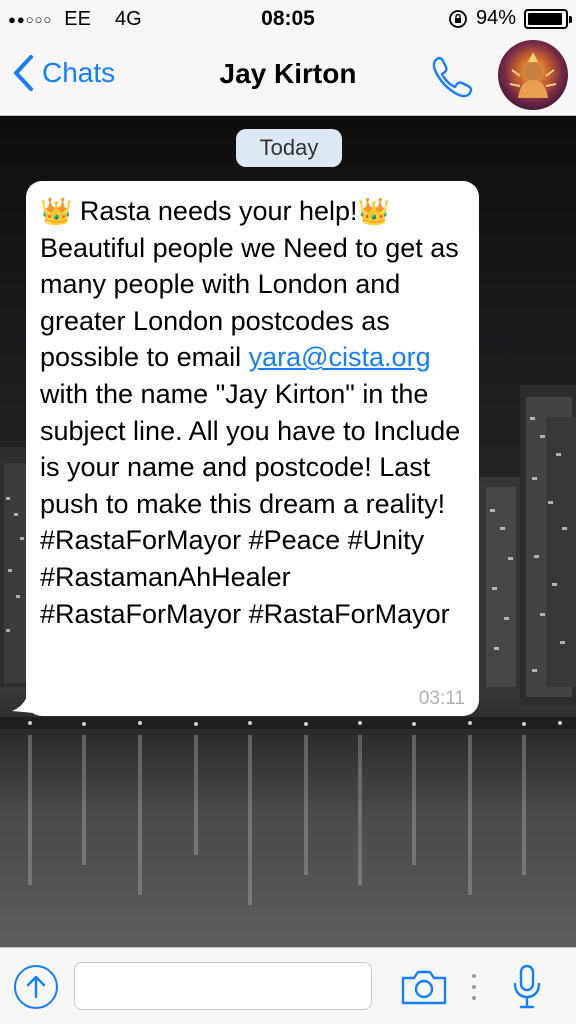  What do you see at coordinates (289, 148) in the screenshot?
I see `date-chip: Today` at bounding box center [289, 148].